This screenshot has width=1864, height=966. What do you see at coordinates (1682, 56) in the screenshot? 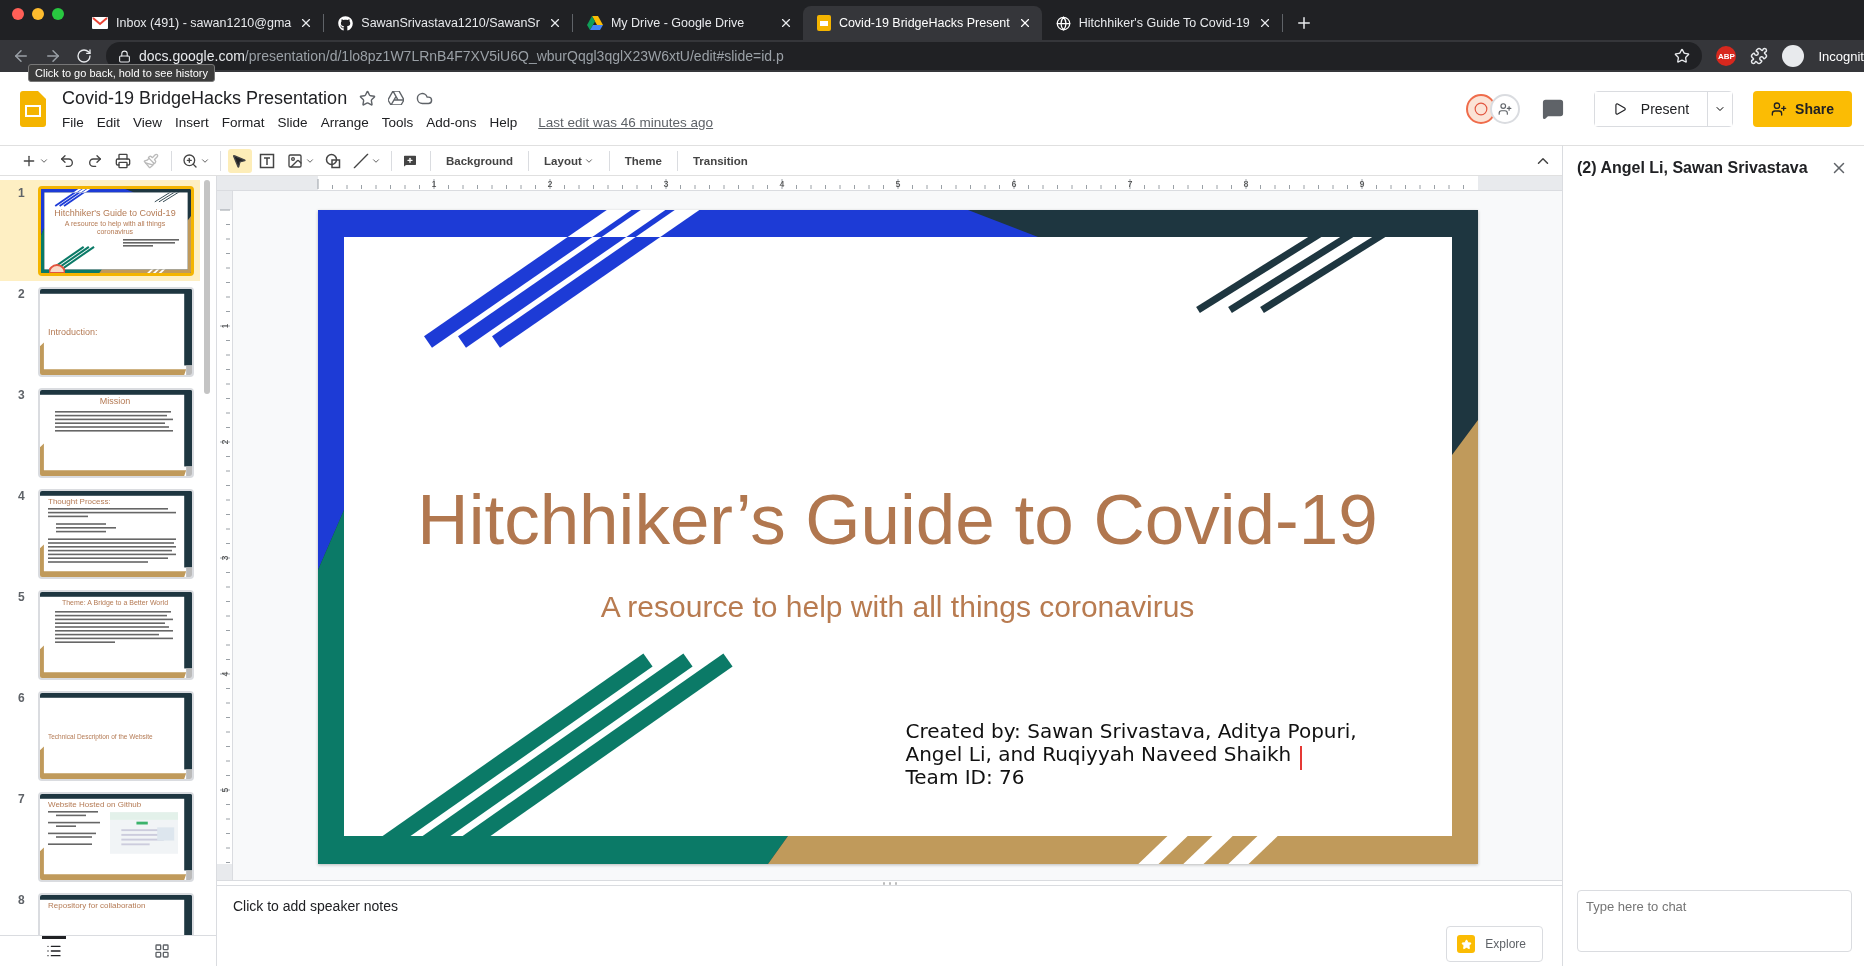
I see `bookmark-star-icon` at bounding box center [1682, 56].